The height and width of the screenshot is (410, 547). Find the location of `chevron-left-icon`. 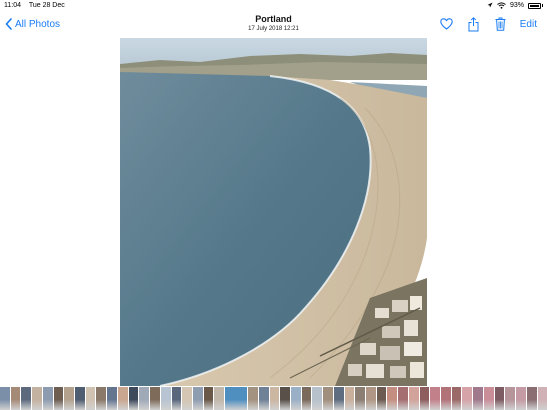

chevron-left-icon is located at coordinates (8, 24).